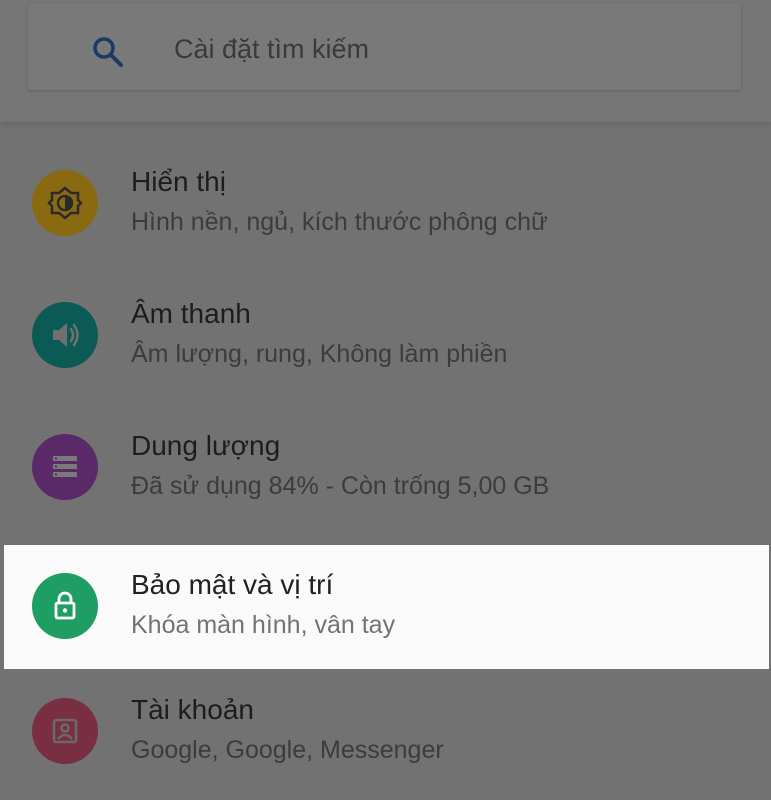  What do you see at coordinates (65, 606) in the screenshot?
I see `lock-icon` at bounding box center [65, 606].